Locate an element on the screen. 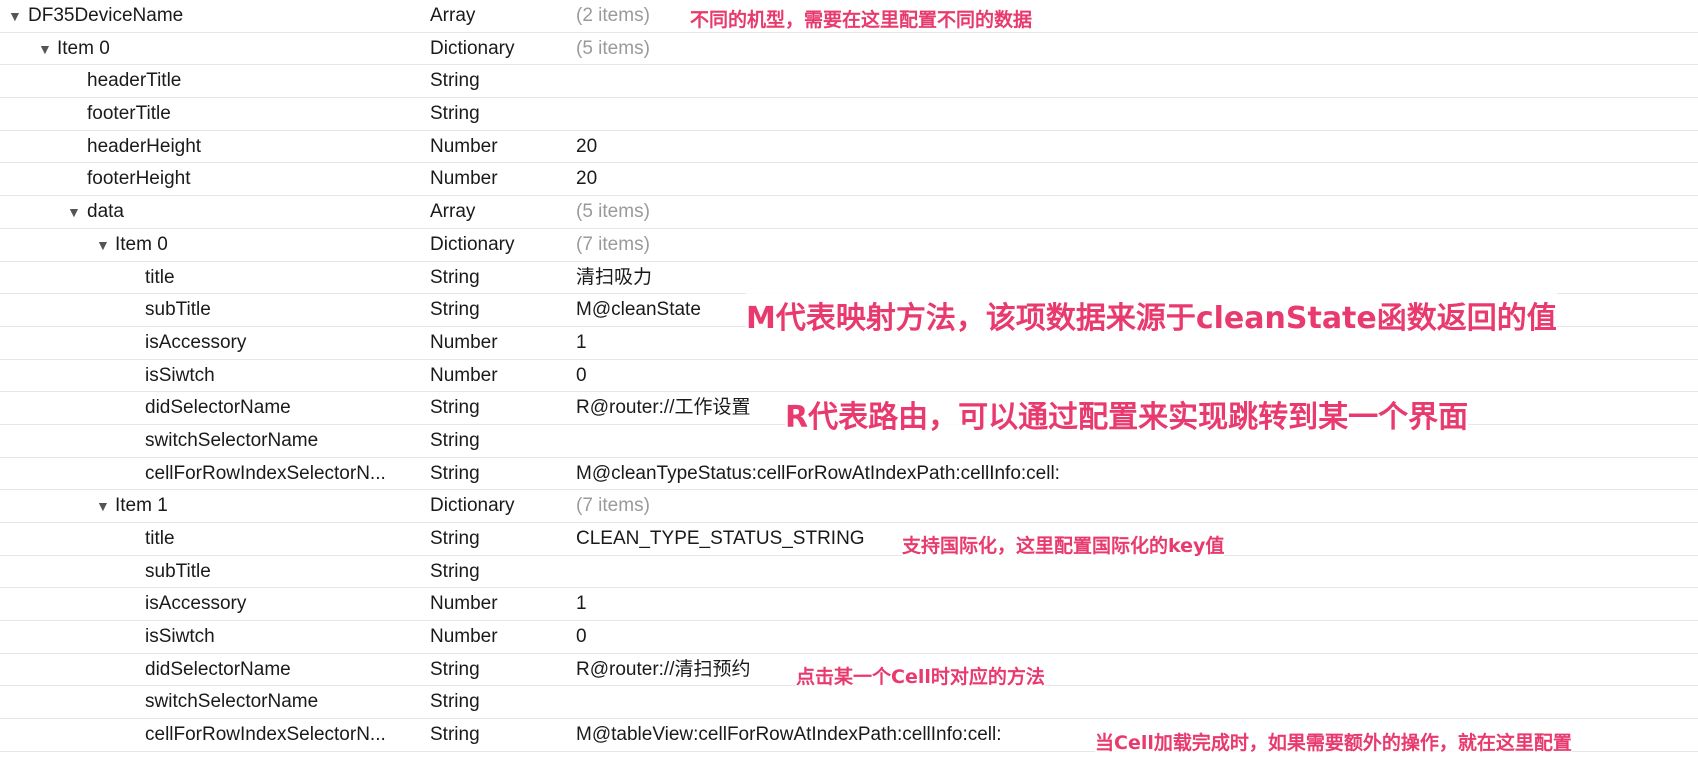 The height and width of the screenshot is (762, 1698). table-row: title String CLEAN_TYPE_STATUS_STRING is located at coordinates (849, 539).